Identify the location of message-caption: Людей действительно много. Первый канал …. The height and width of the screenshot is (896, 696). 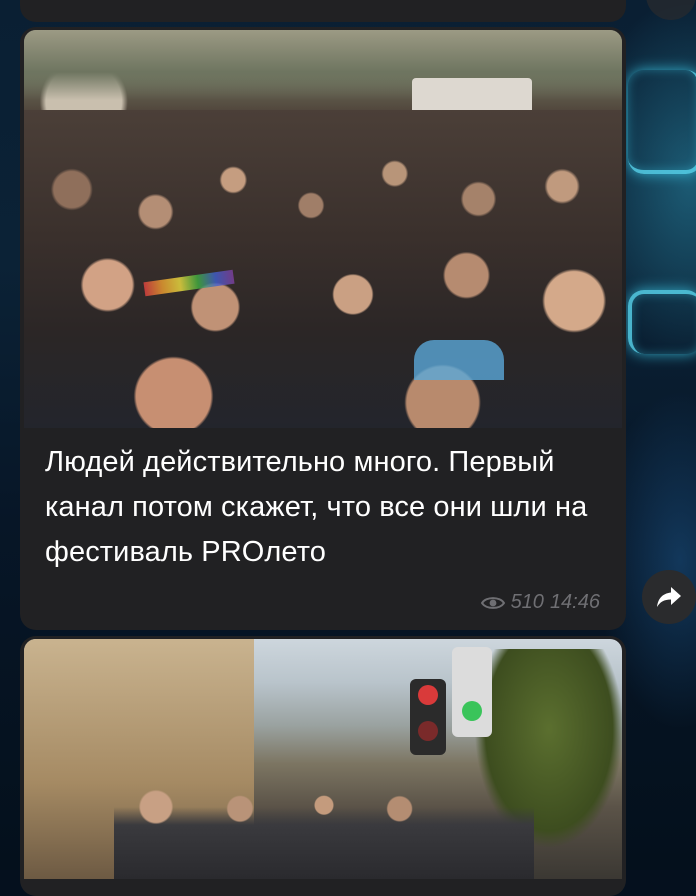
(316, 507).